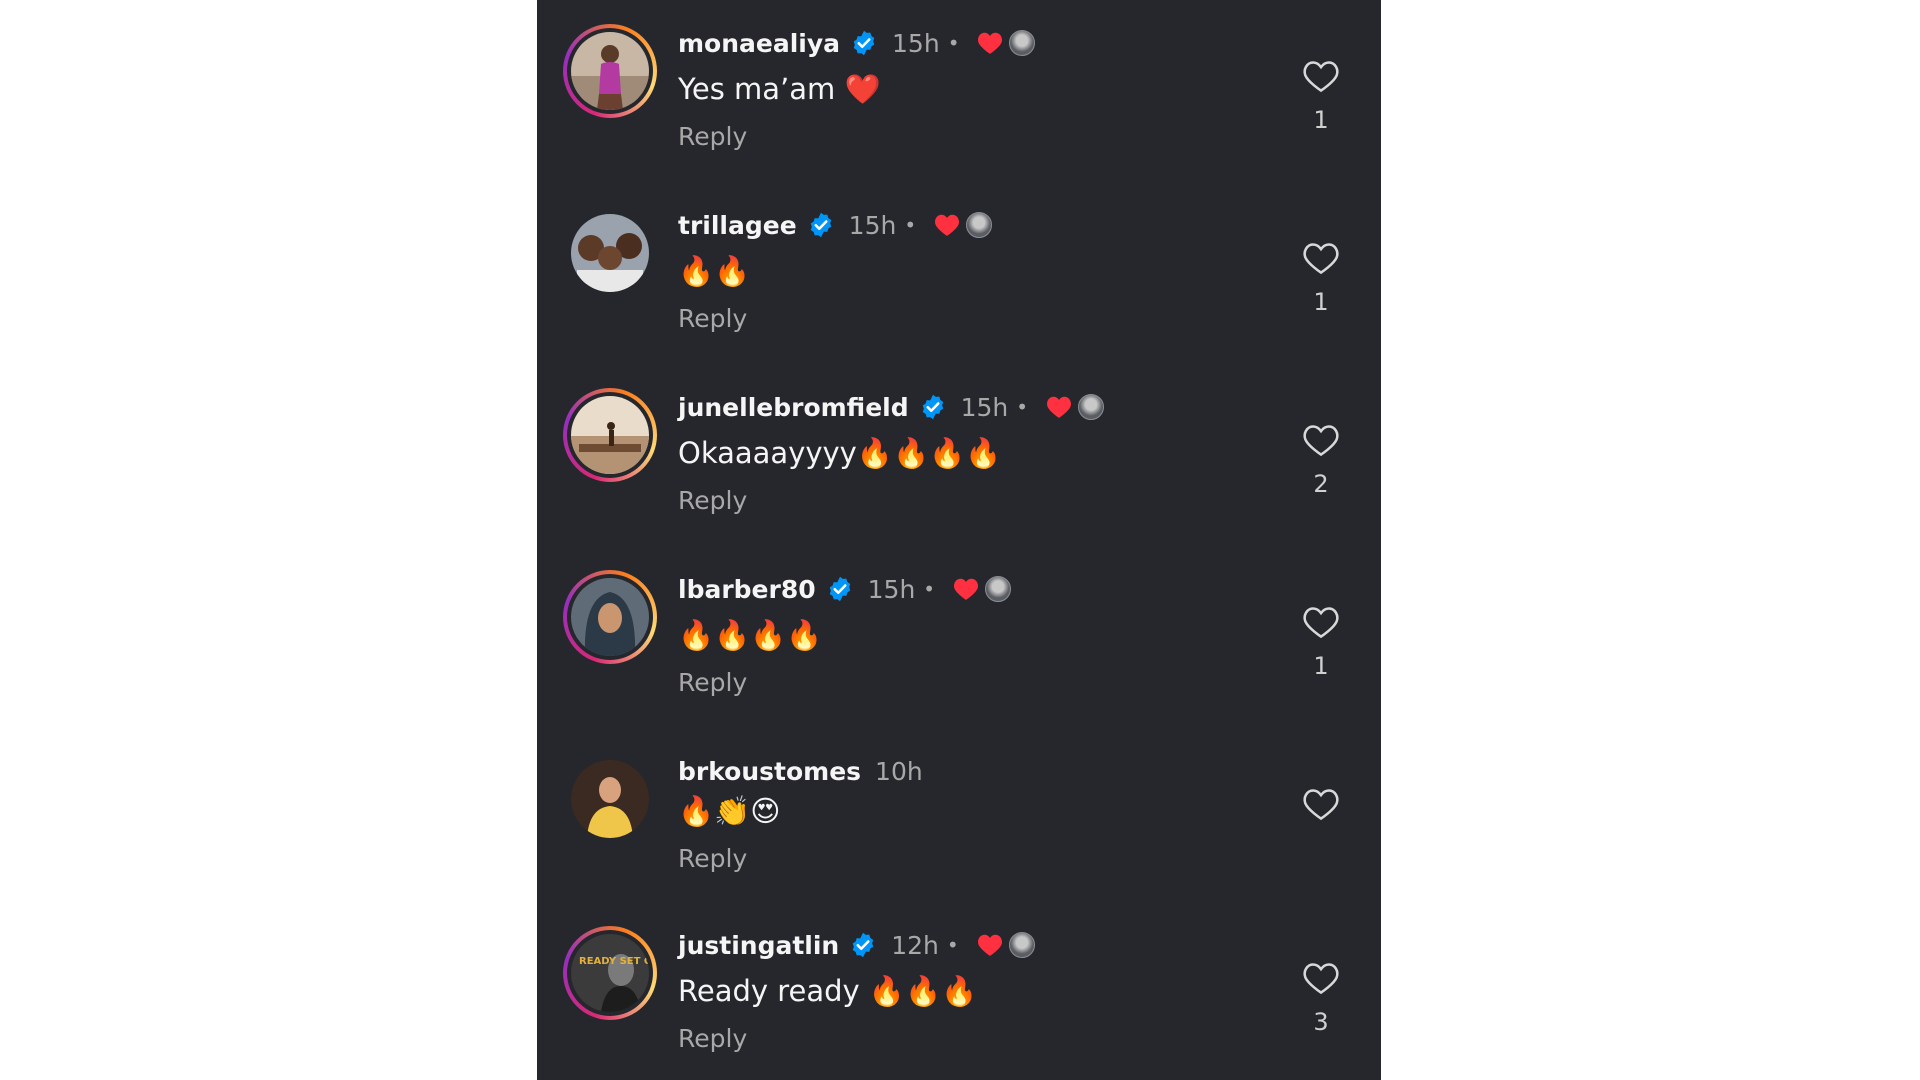 The width and height of the screenshot is (1920, 1080). What do you see at coordinates (828, 991) in the screenshot?
I see `comment-text: Ready ready 🔥🔥🔥` at bounding box center [828, 991].